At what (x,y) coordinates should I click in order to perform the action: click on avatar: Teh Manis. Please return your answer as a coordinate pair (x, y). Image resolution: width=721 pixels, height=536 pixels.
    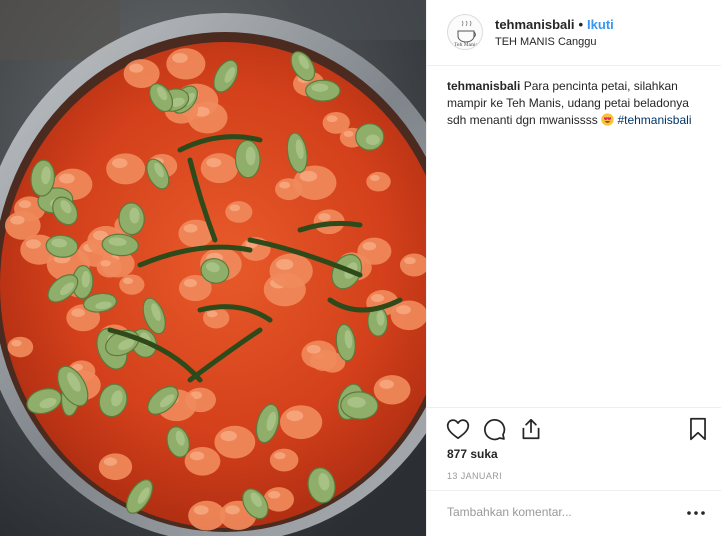
    Looking at the image, I should click on (465, 32).